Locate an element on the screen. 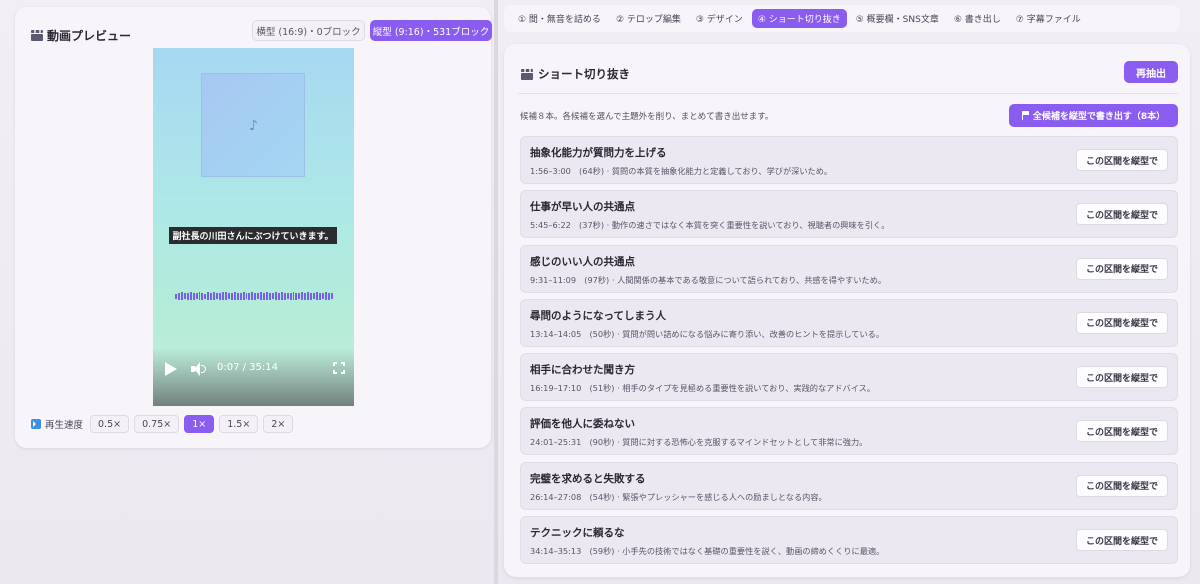 The width and height of the screenshot is (1200, 584). speed-option: 0.75× is located at coordinates (157, 424).